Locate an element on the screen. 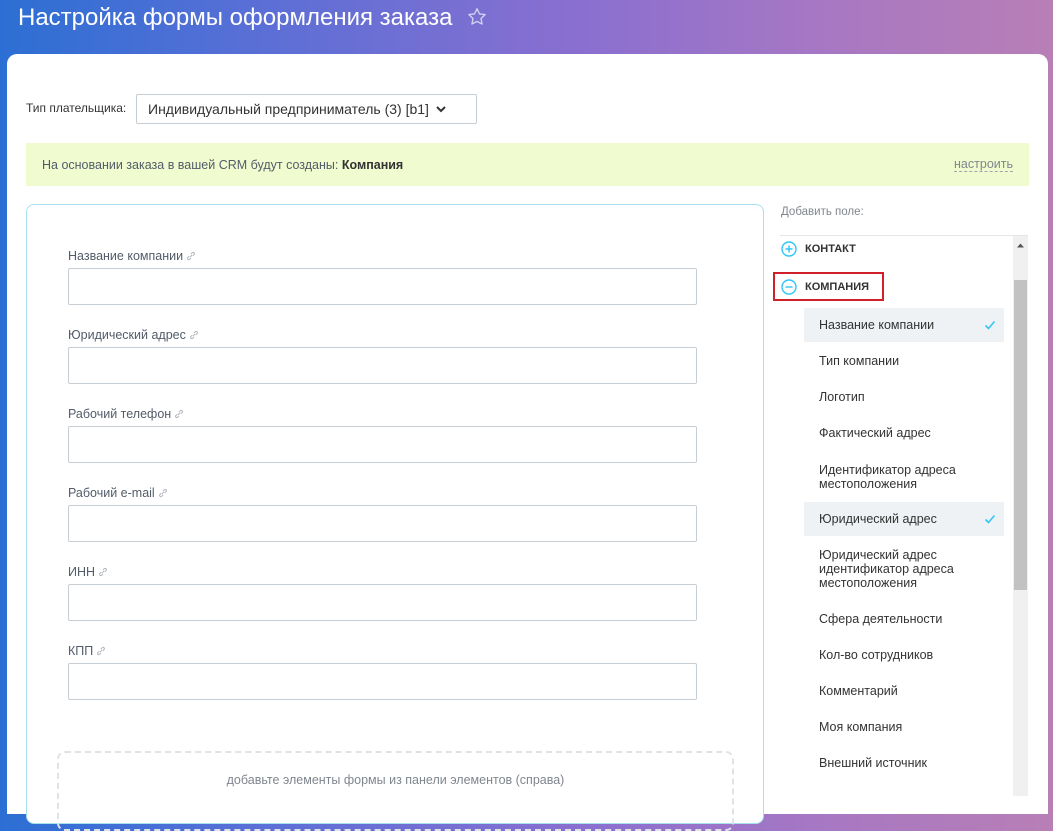  form-field: Рабочий e-mail is located at coordinates (382, 513).